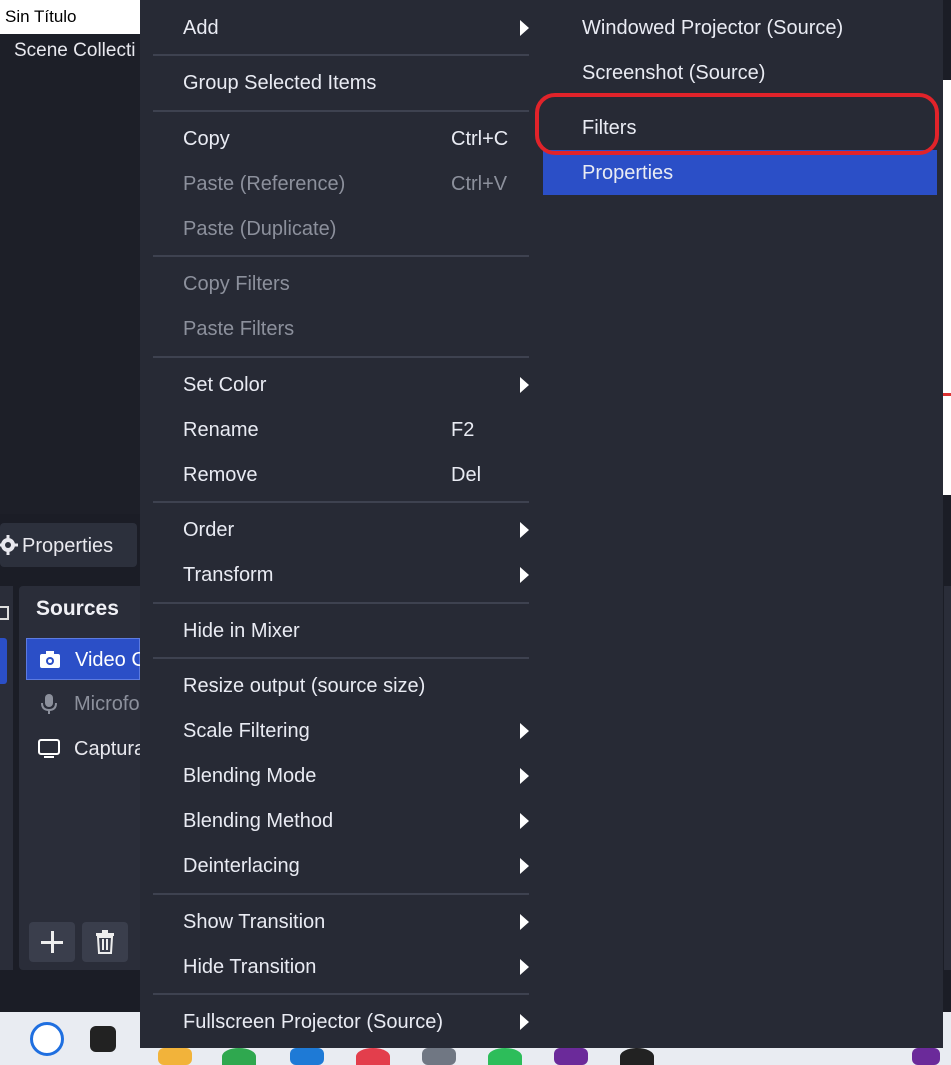 This screenshot has width=951, height=1065. Describe the element at coordinates (236, 284) in the screenshot. I see `menu-item-label: Copy Filters` at that location.